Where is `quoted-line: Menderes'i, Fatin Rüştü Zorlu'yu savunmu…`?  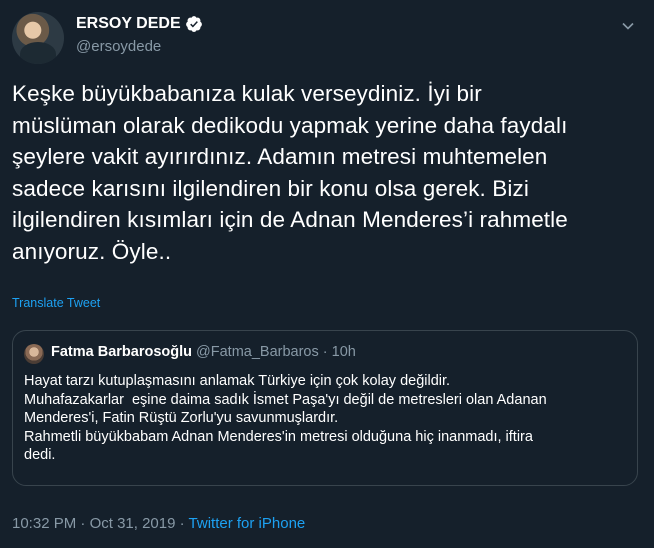
quoted-line: Menderes'i, Fatin Rüştü Zorlu'yu savunmu… is located at coordinates (181, 418).